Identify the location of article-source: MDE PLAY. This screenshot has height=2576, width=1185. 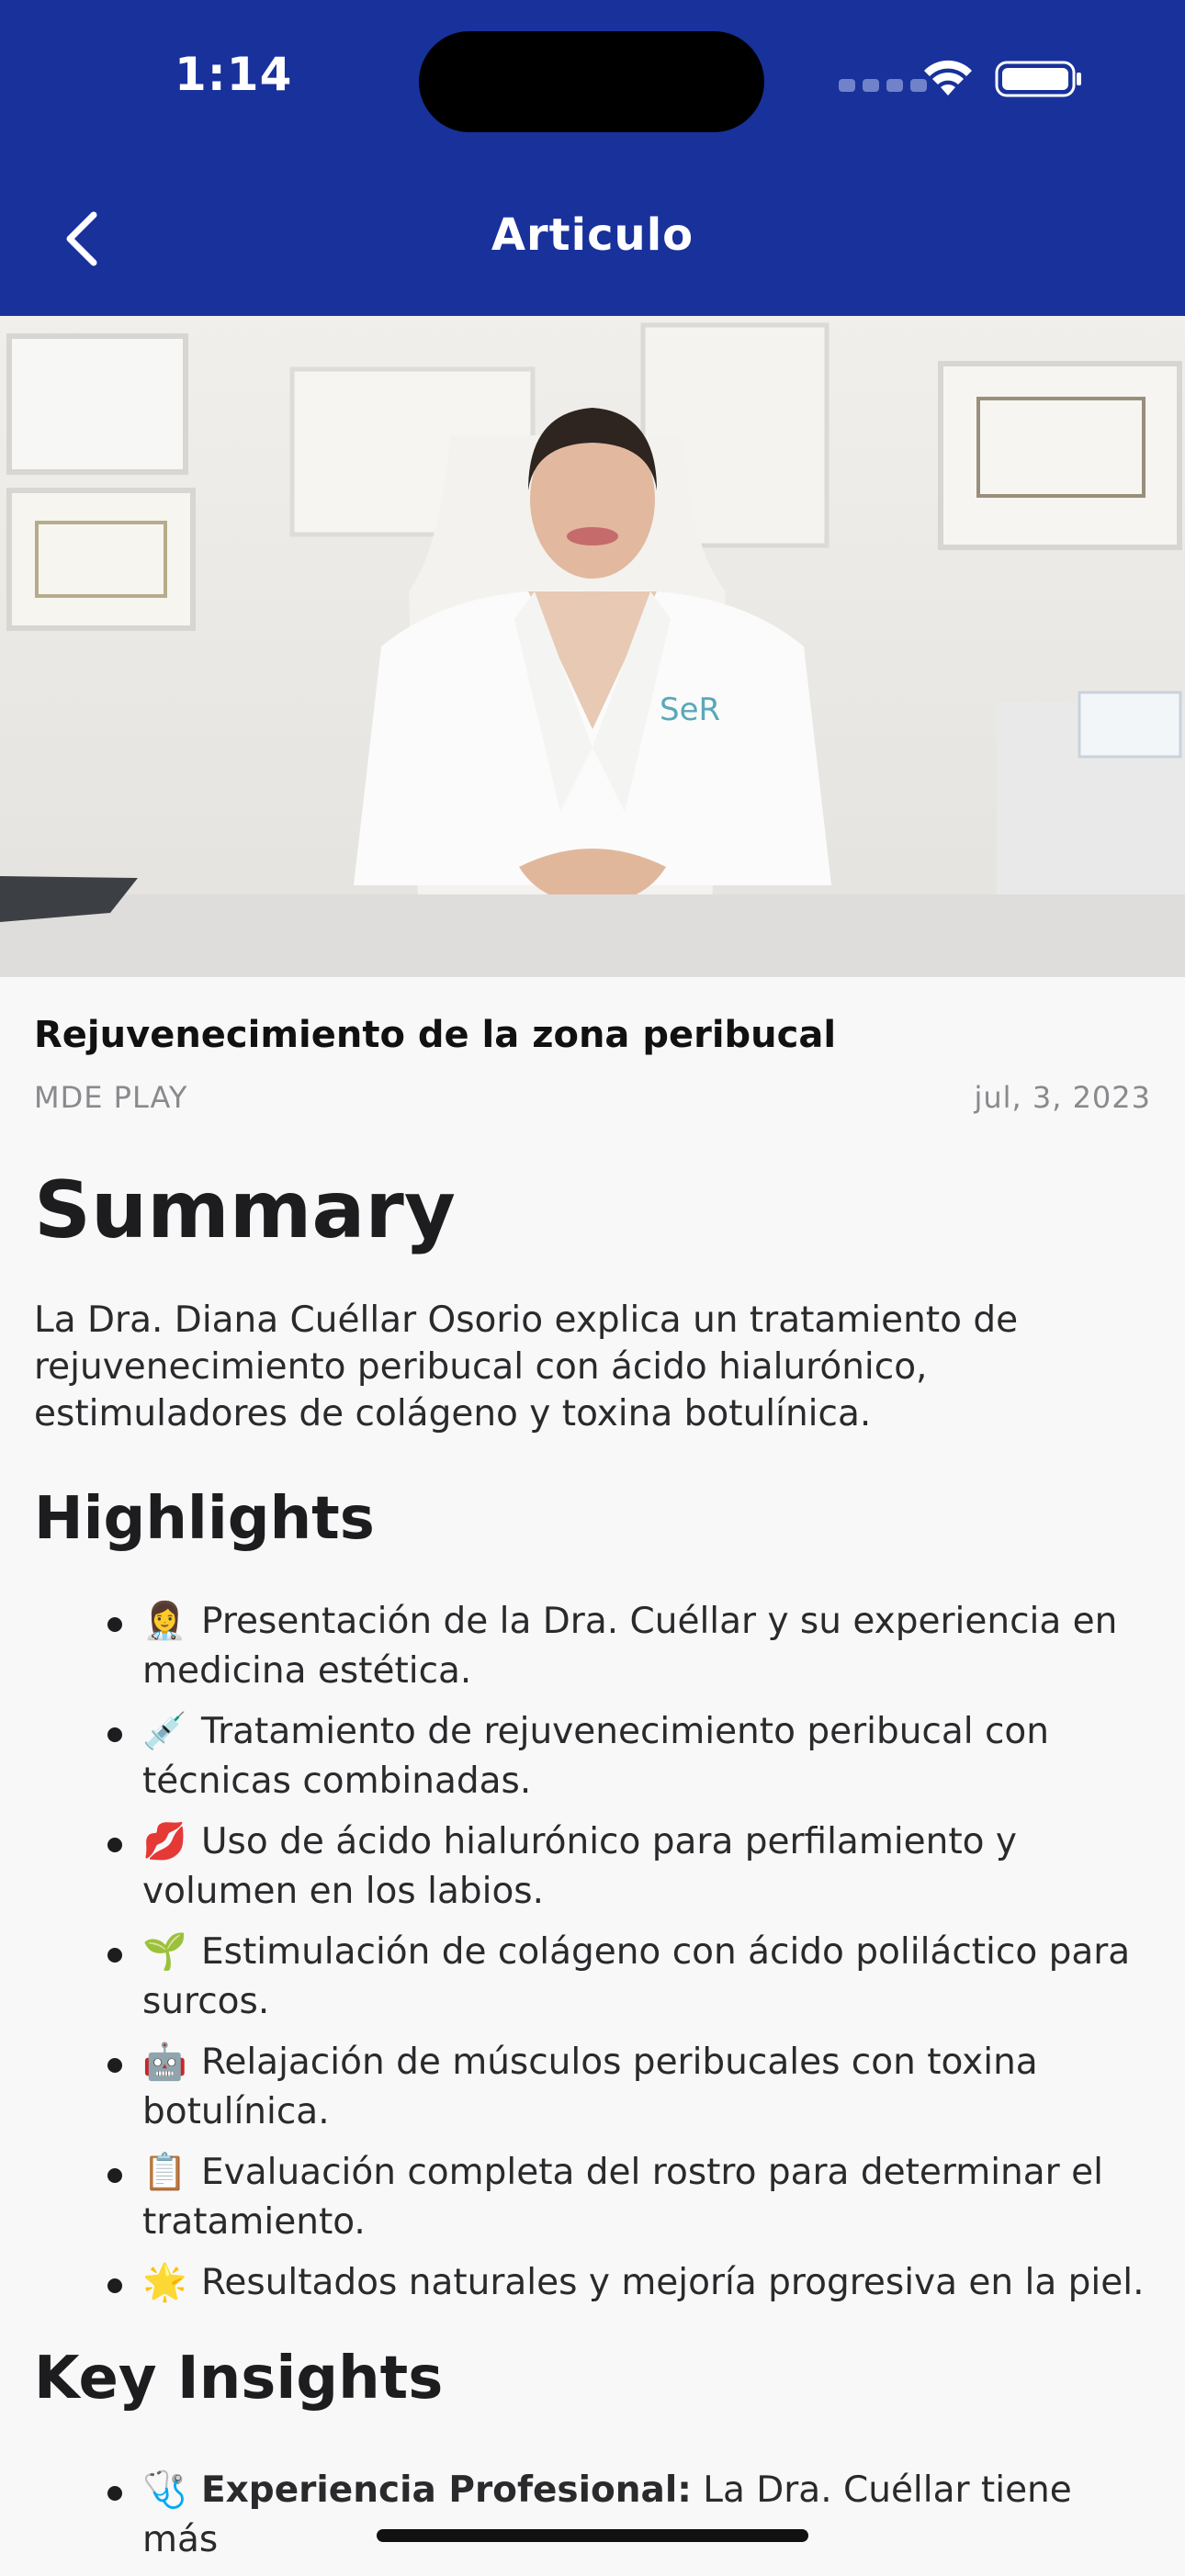
(111, 1097).